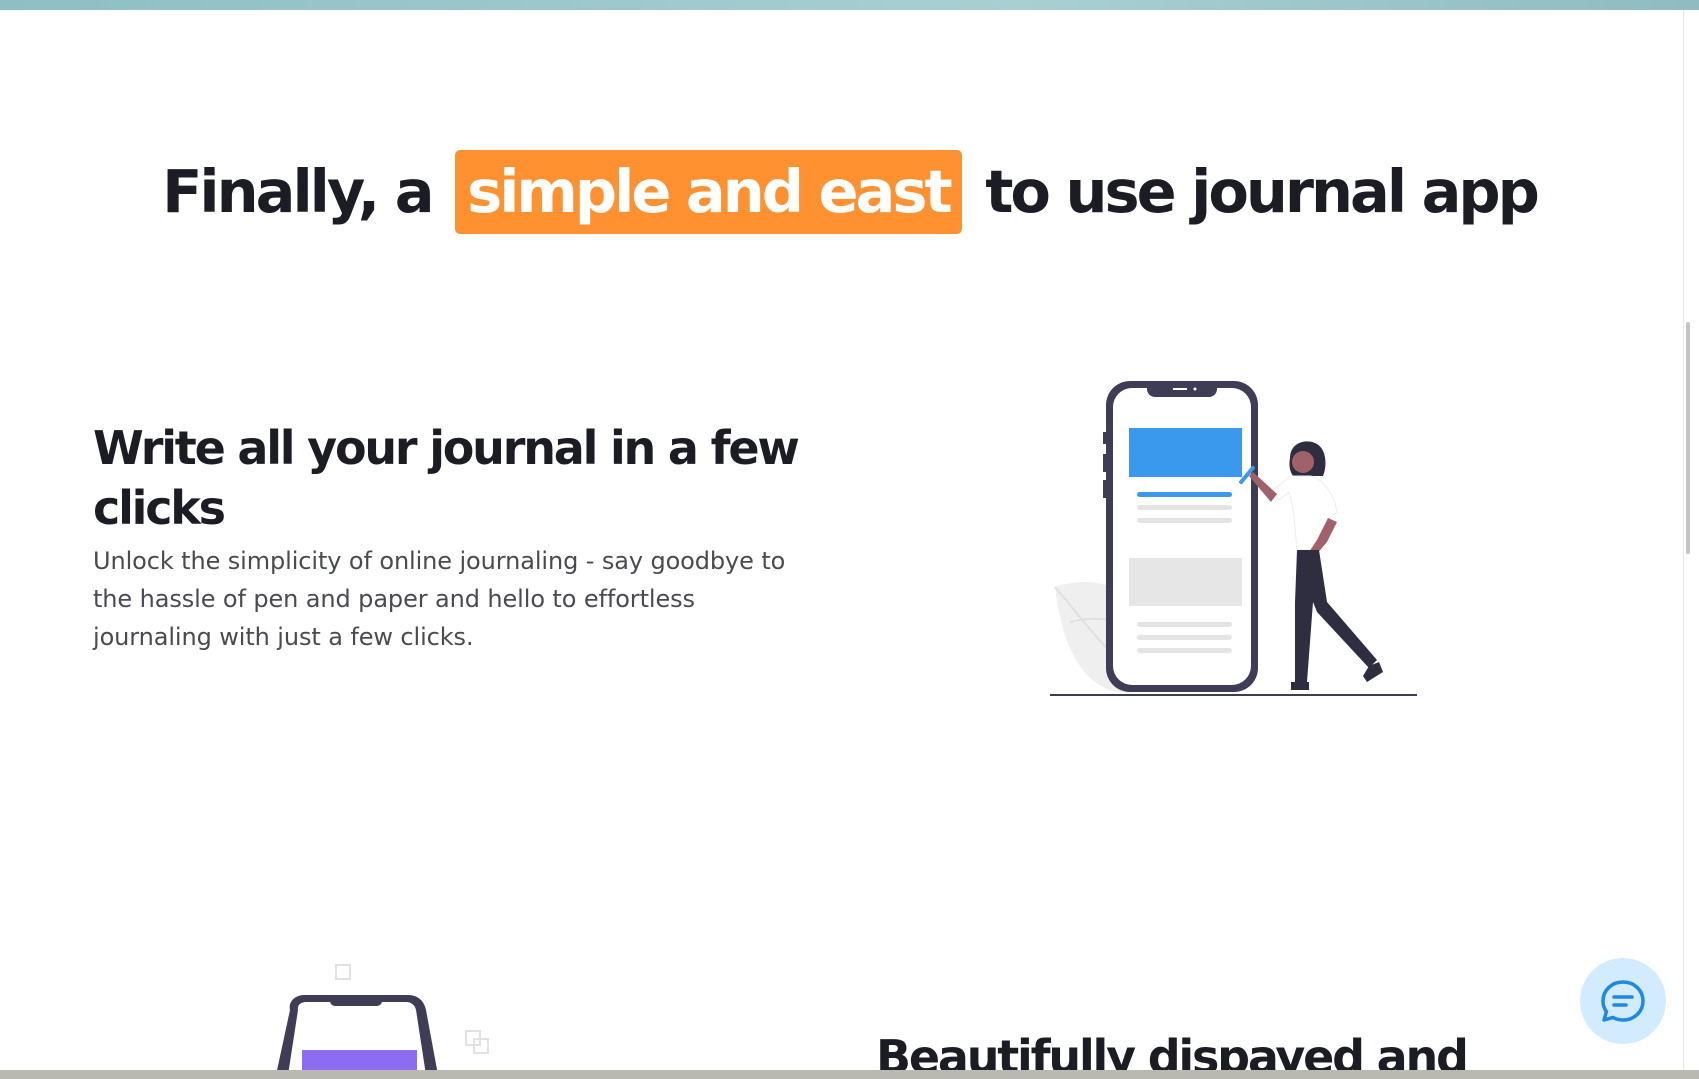  Describe the element at coordinates (1300, 686) in the screenshot. I see `woman-shoe` at that location.